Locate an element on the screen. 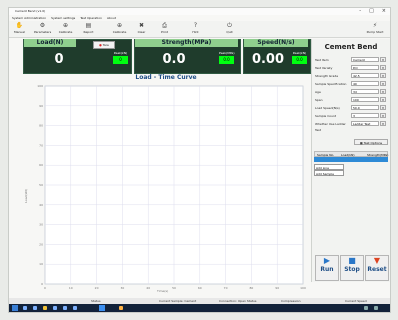 Image resolution: width=398 pixels, height=320 pixels. param-value-field: 40 is located at coordinates (365, 83).